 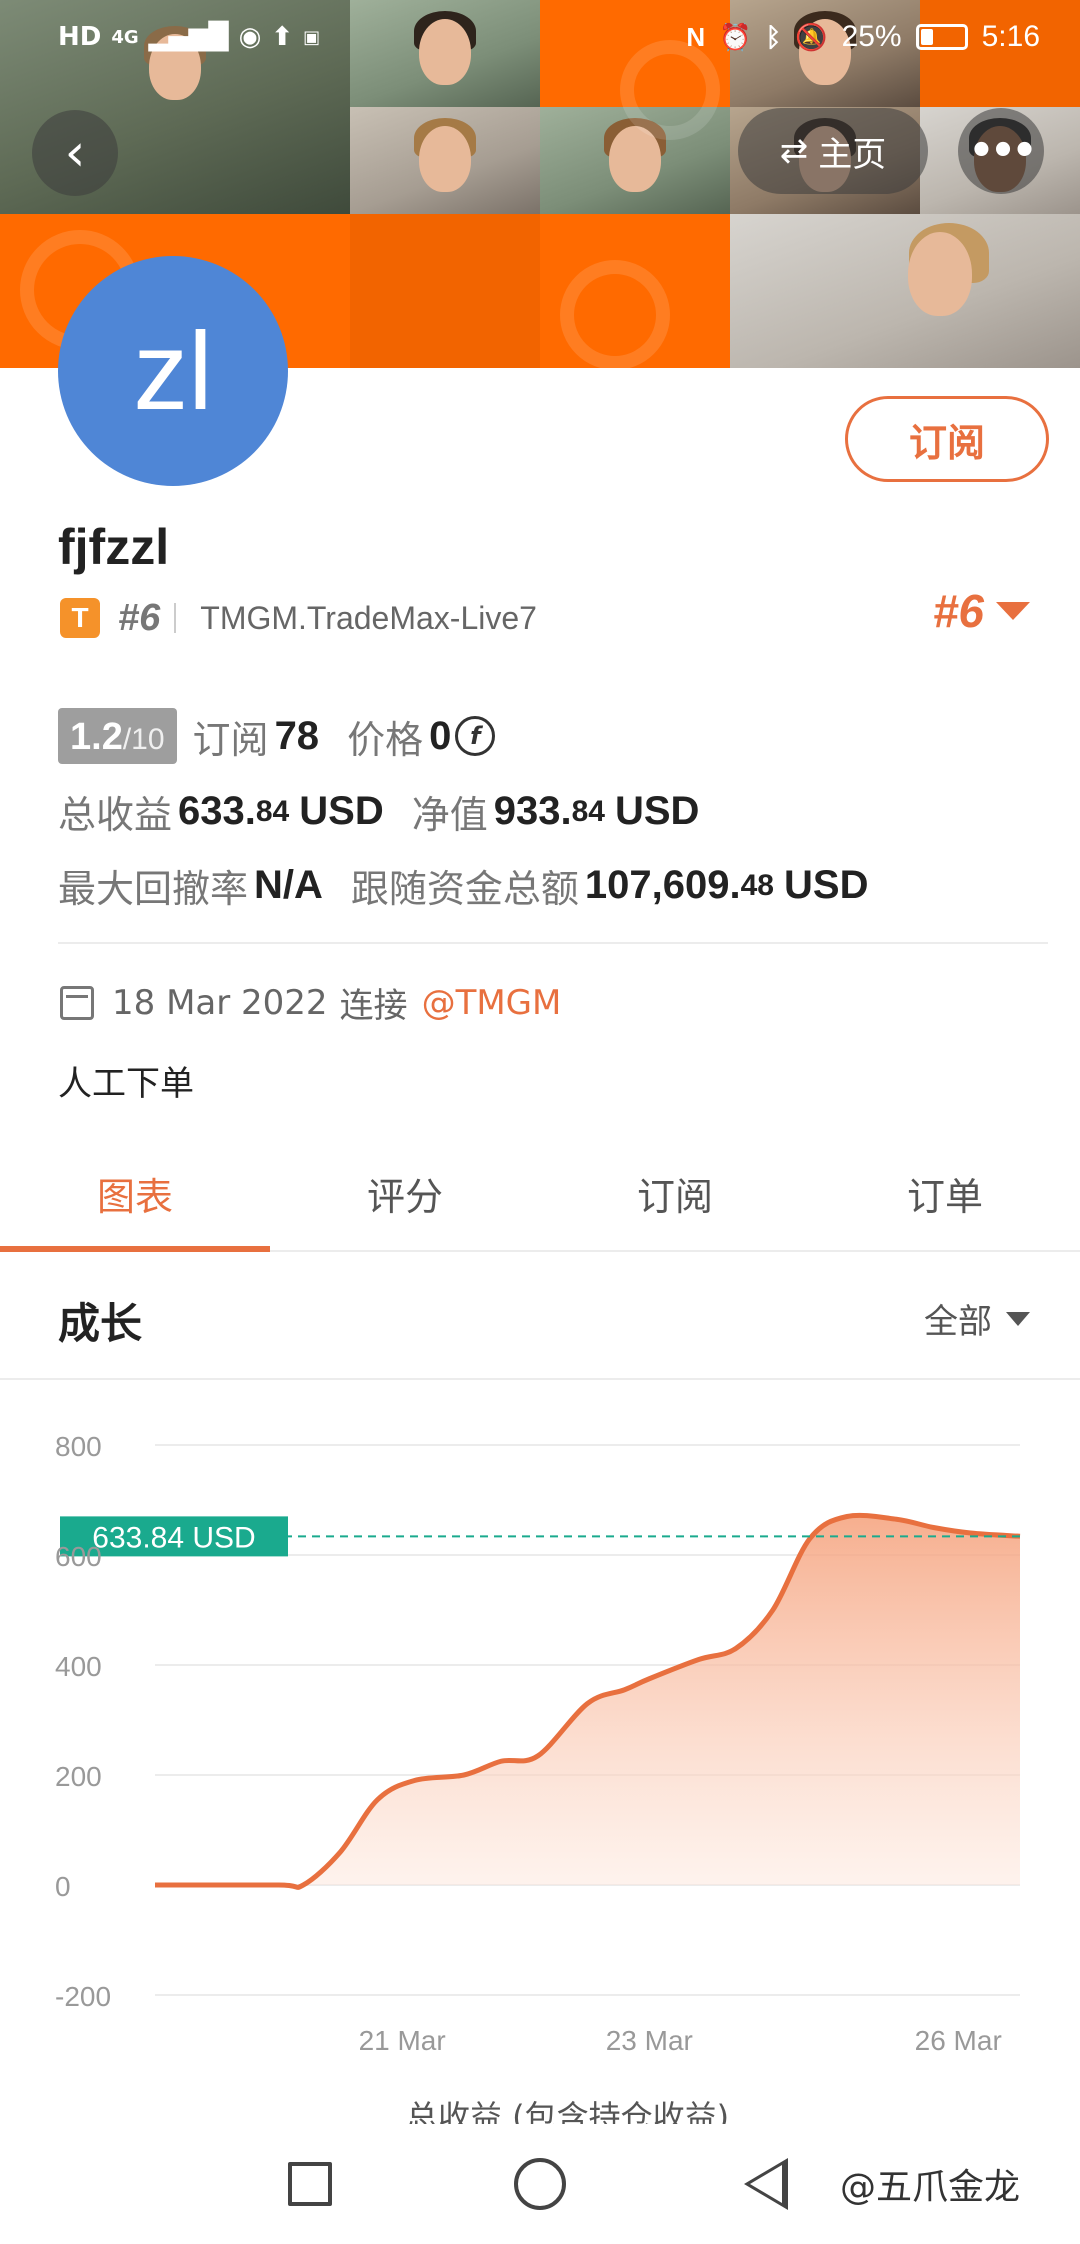 I want to click on range-filter-label: 全部, so click(x=958, y=1322).